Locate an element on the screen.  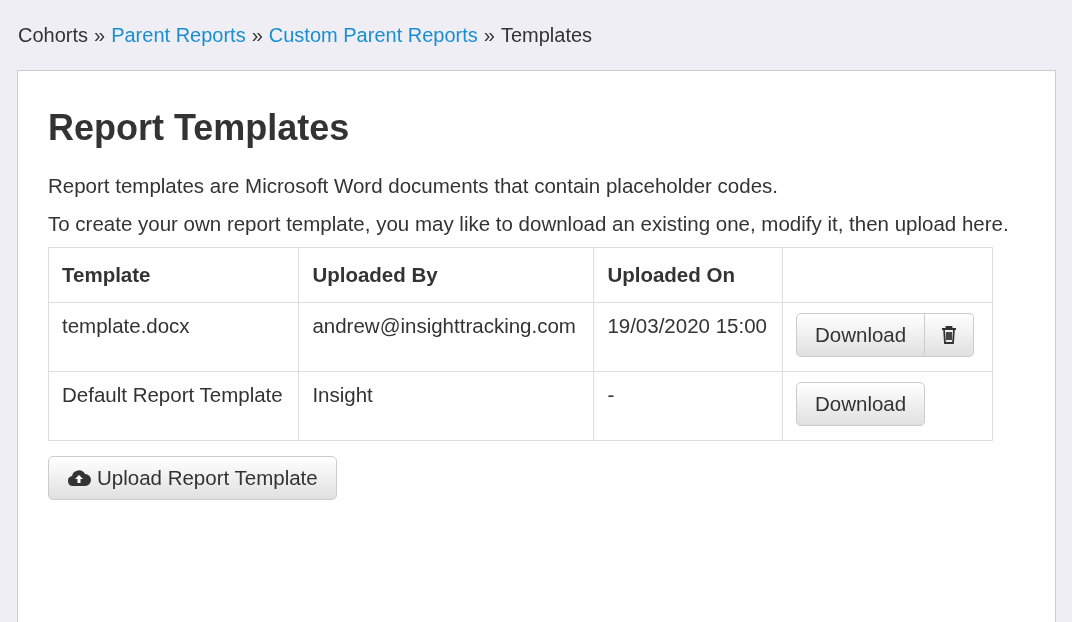
table-cell: Insight is located at coordinates (446, 406).